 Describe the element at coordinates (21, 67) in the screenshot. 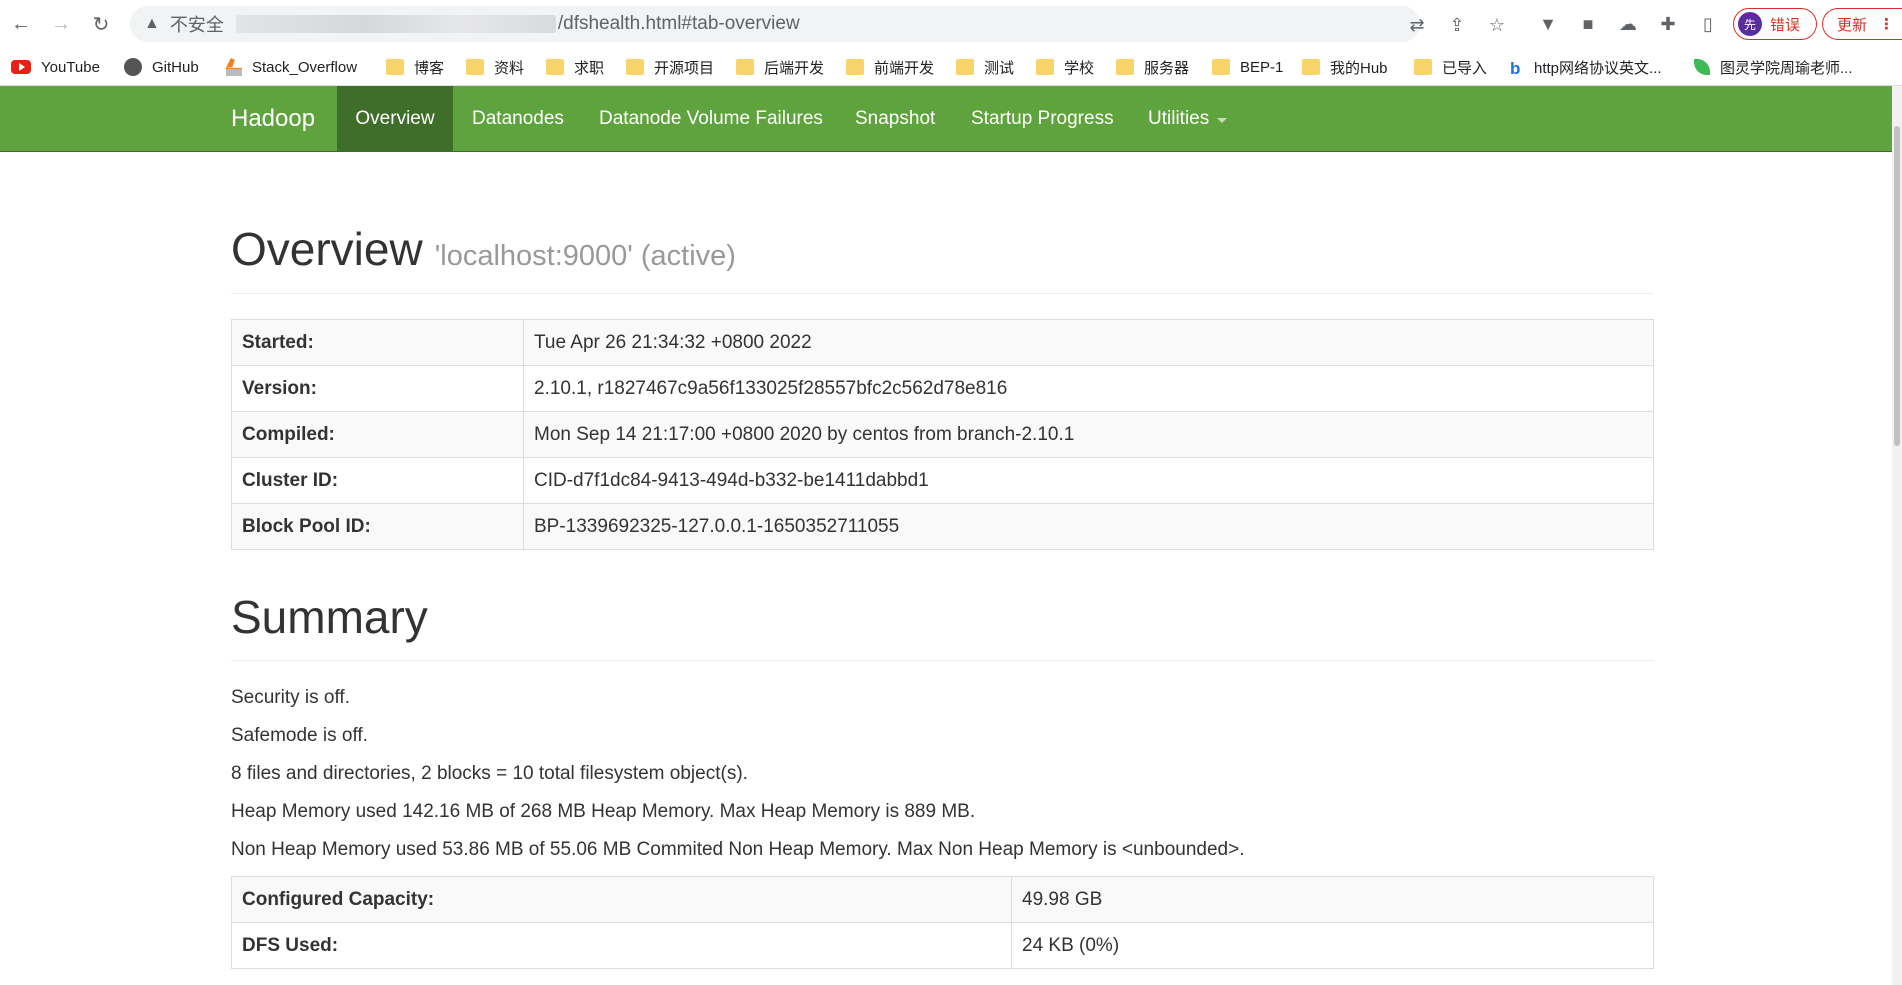

I see `youtube-icon` at that location.